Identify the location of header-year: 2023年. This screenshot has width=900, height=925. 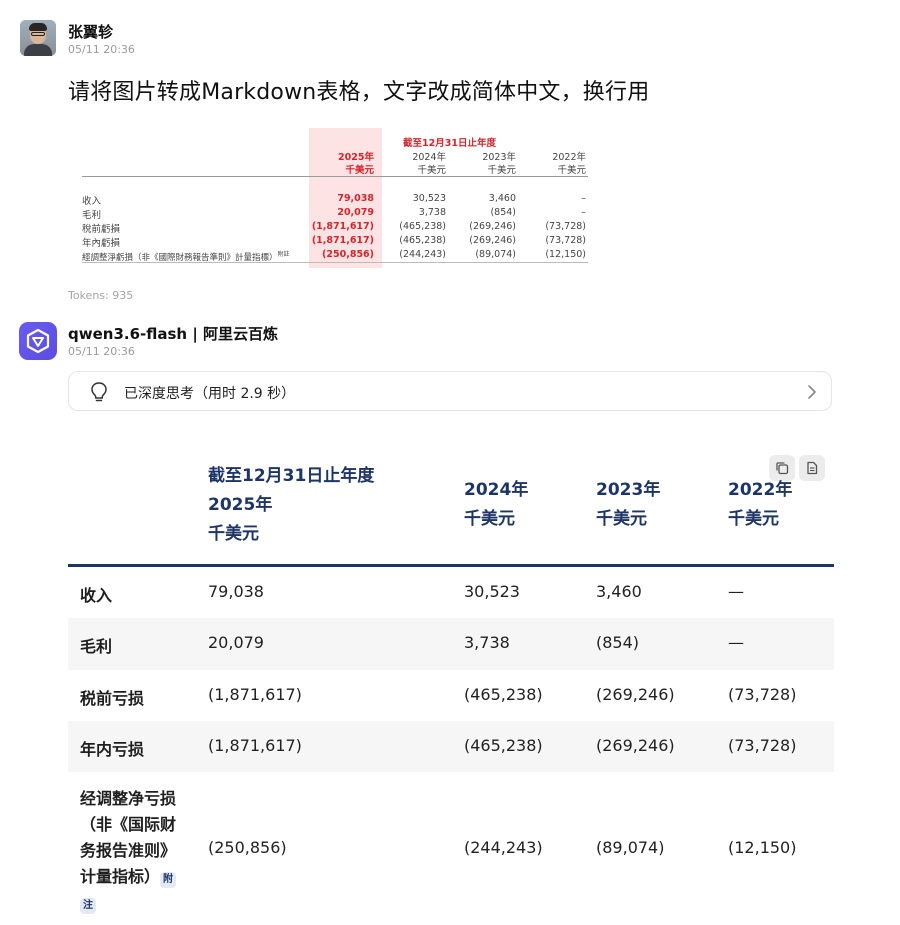
(628, 490).